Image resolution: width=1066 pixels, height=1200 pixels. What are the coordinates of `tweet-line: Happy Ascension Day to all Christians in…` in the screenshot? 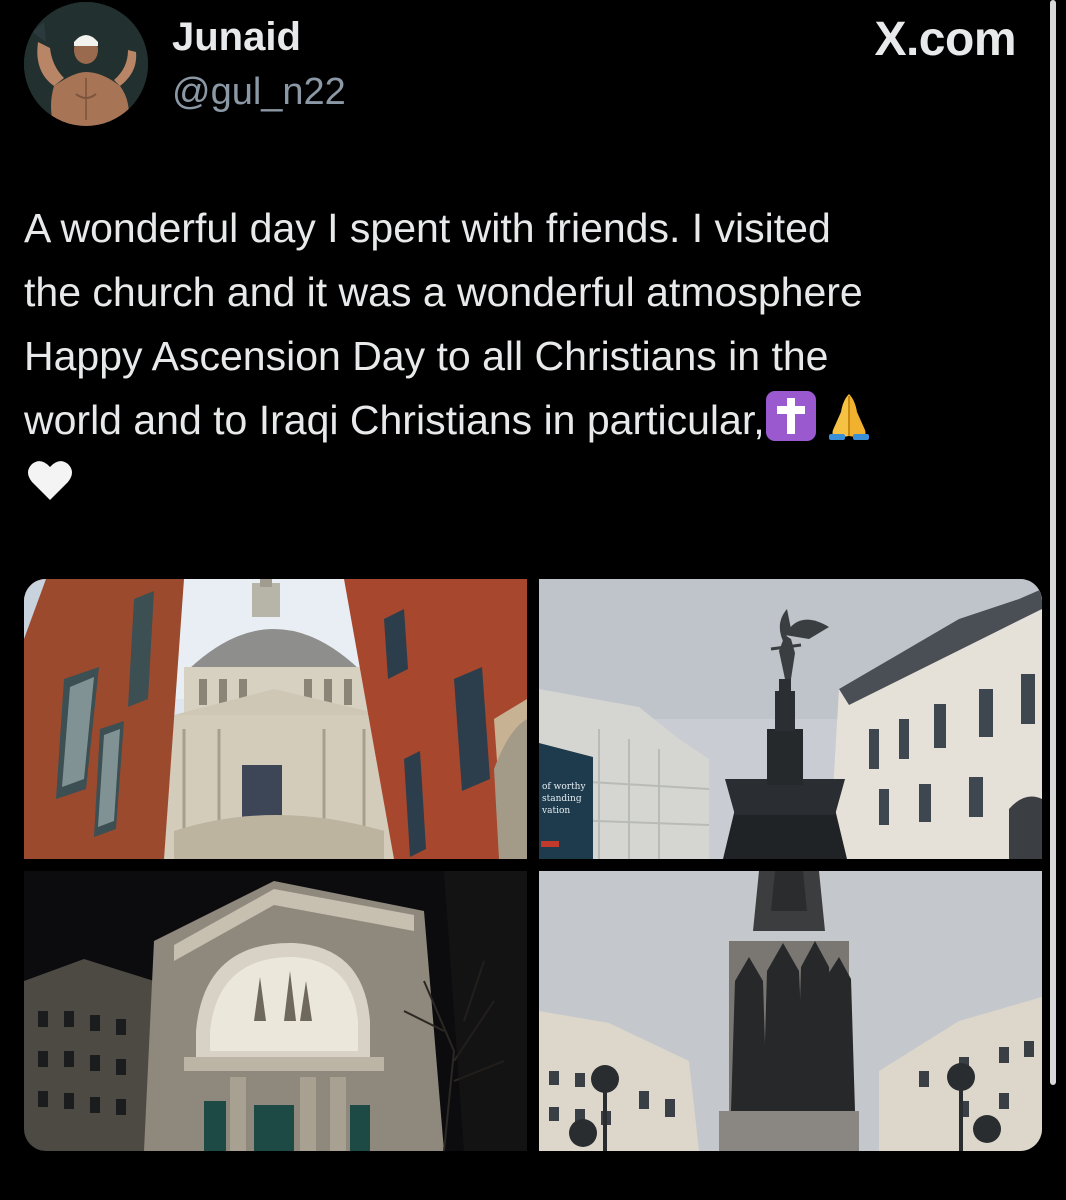 It's located at (426, 356).